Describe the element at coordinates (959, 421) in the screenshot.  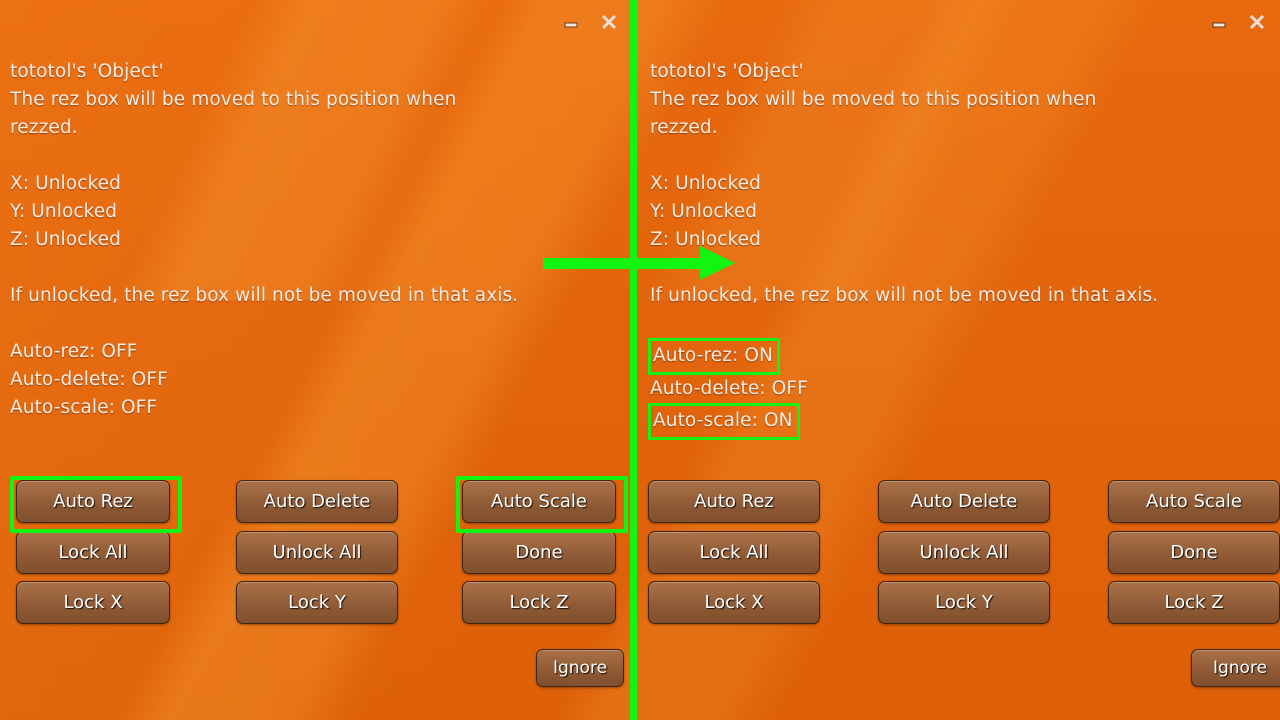
I see `auto-scale-status: Auto-scale: ON` at that location.